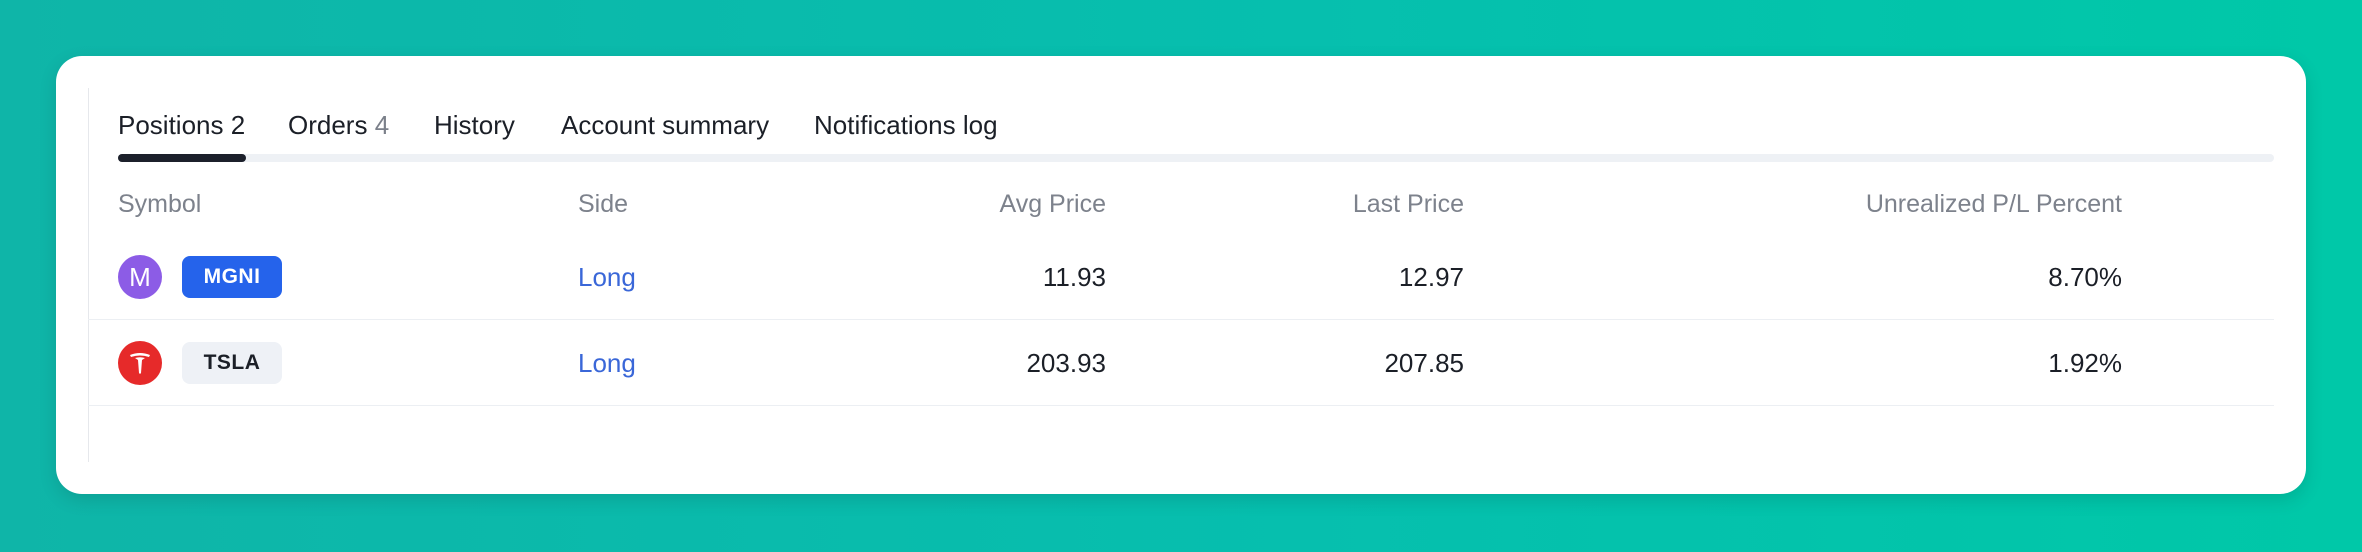 This screenshot has height=552, width=2362. I want to click on avg-price-value: 203.93, so click(1066, 363).